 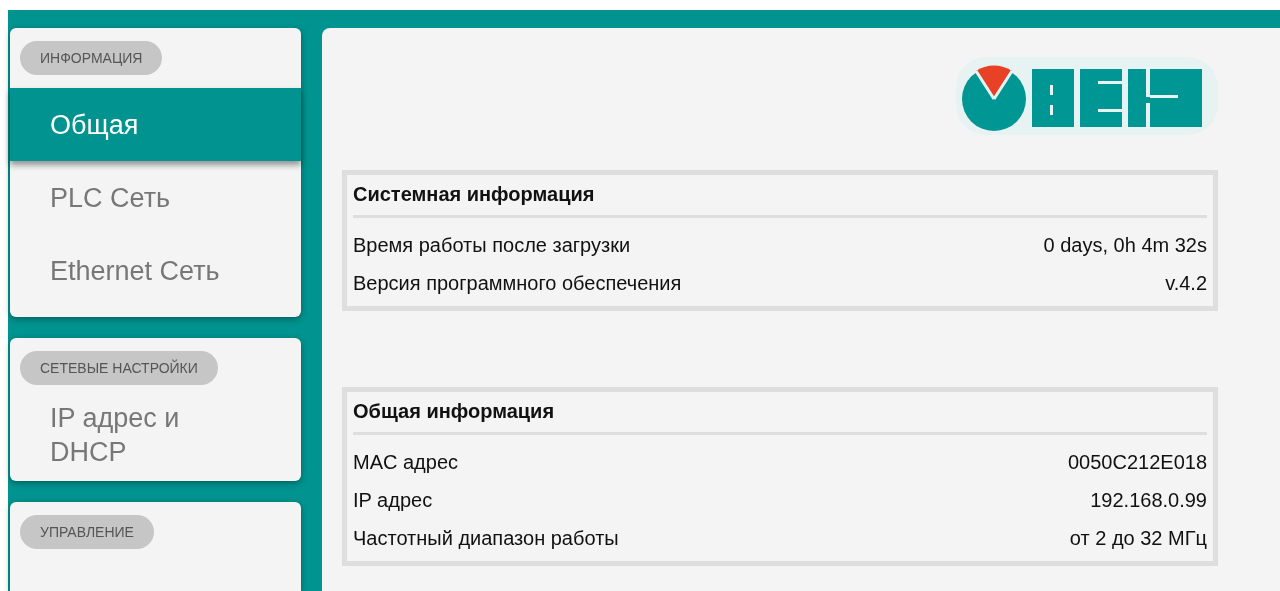 What do you see at coordinates (393, 500) in the screenshot?
I see `row-label: IP адрес` at bounding box center [393, 500].